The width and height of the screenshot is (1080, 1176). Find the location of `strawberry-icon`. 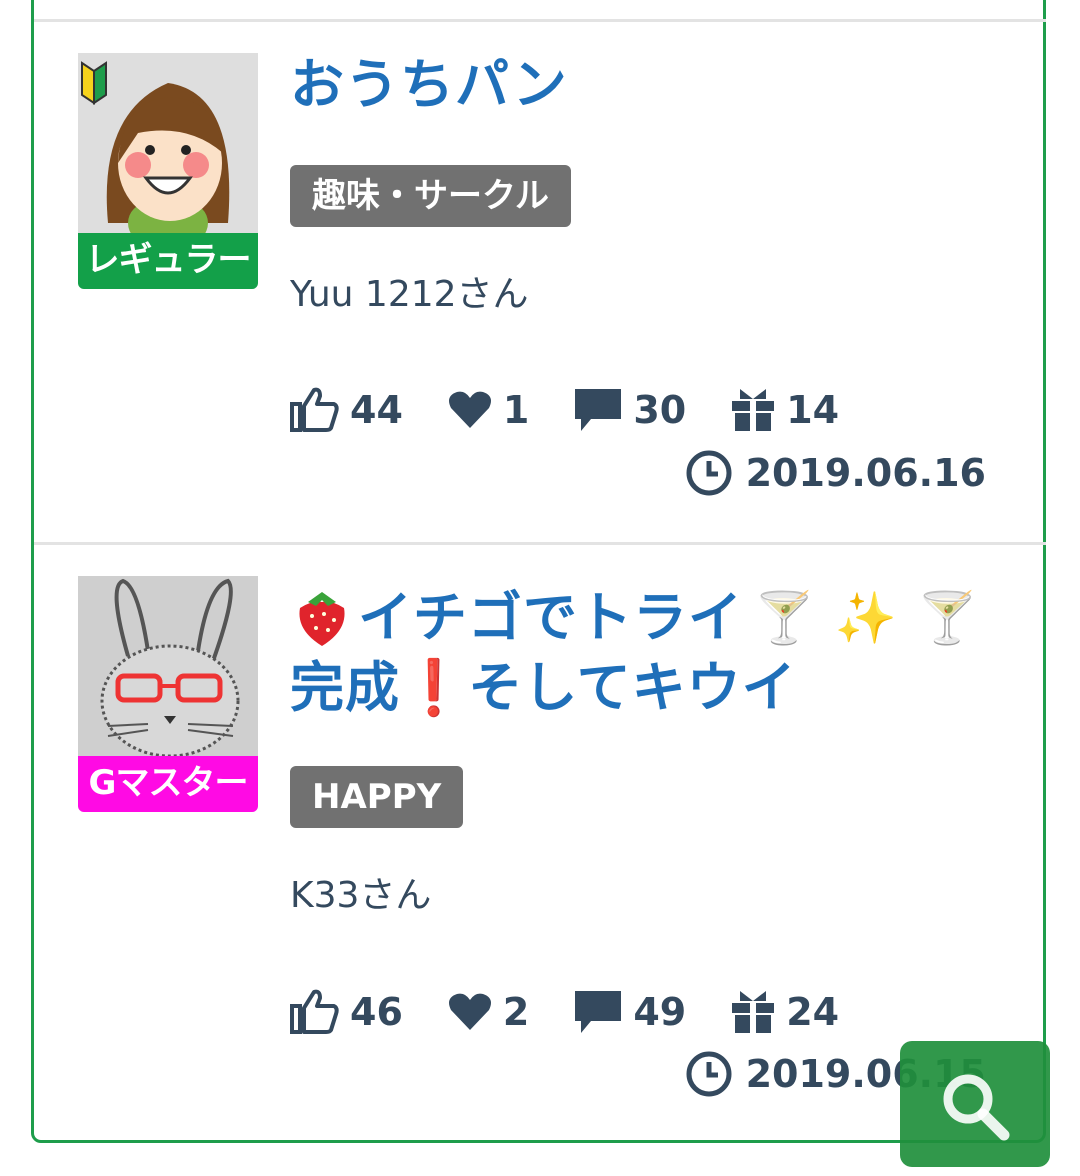

strawberry-icon is located at coordinates (322, 619).